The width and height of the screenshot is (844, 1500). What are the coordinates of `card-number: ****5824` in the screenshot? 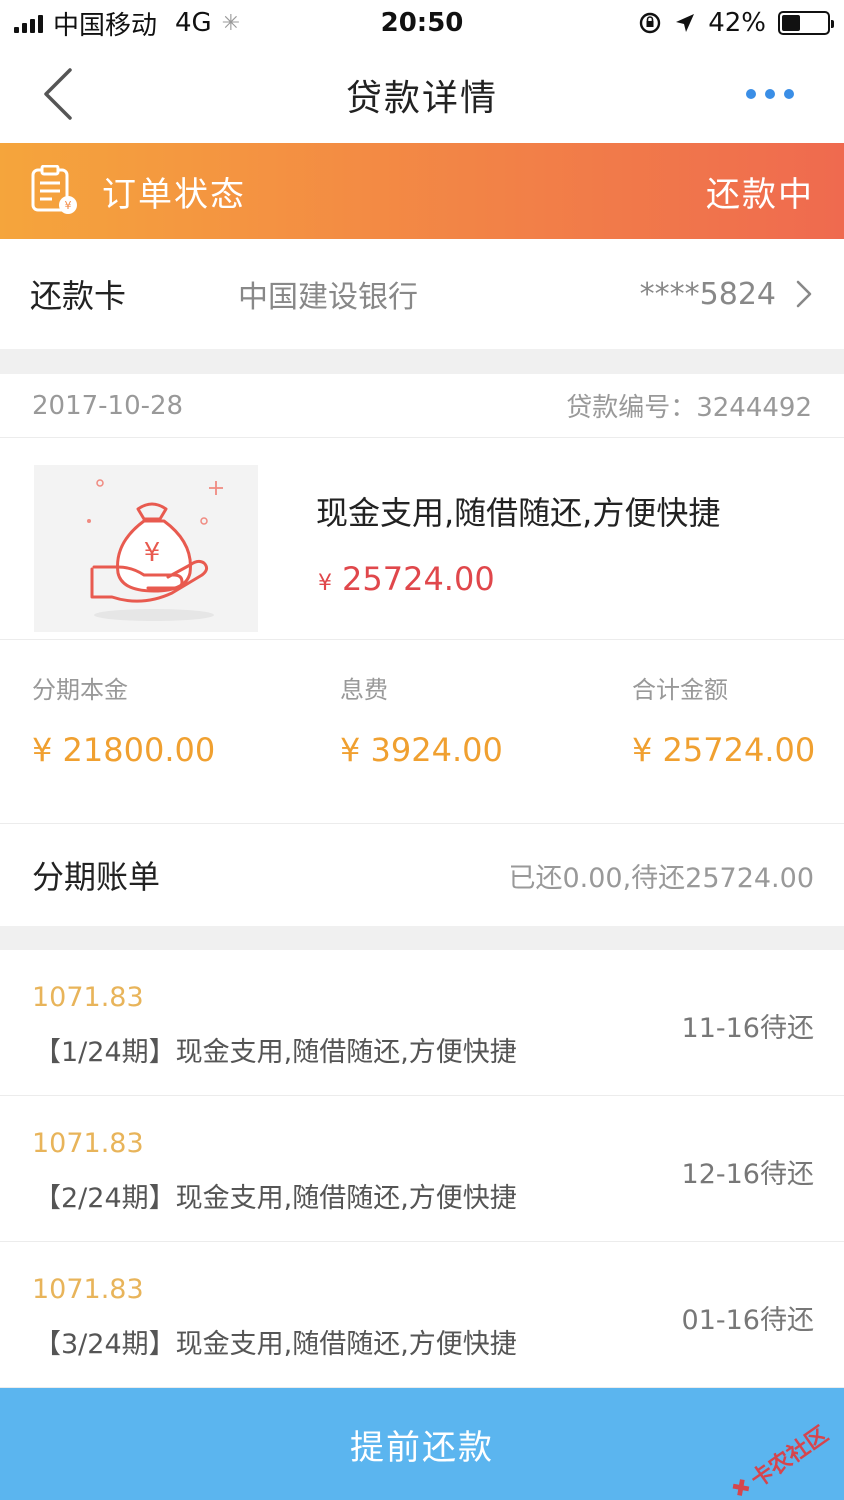 It's located at (707, 294).